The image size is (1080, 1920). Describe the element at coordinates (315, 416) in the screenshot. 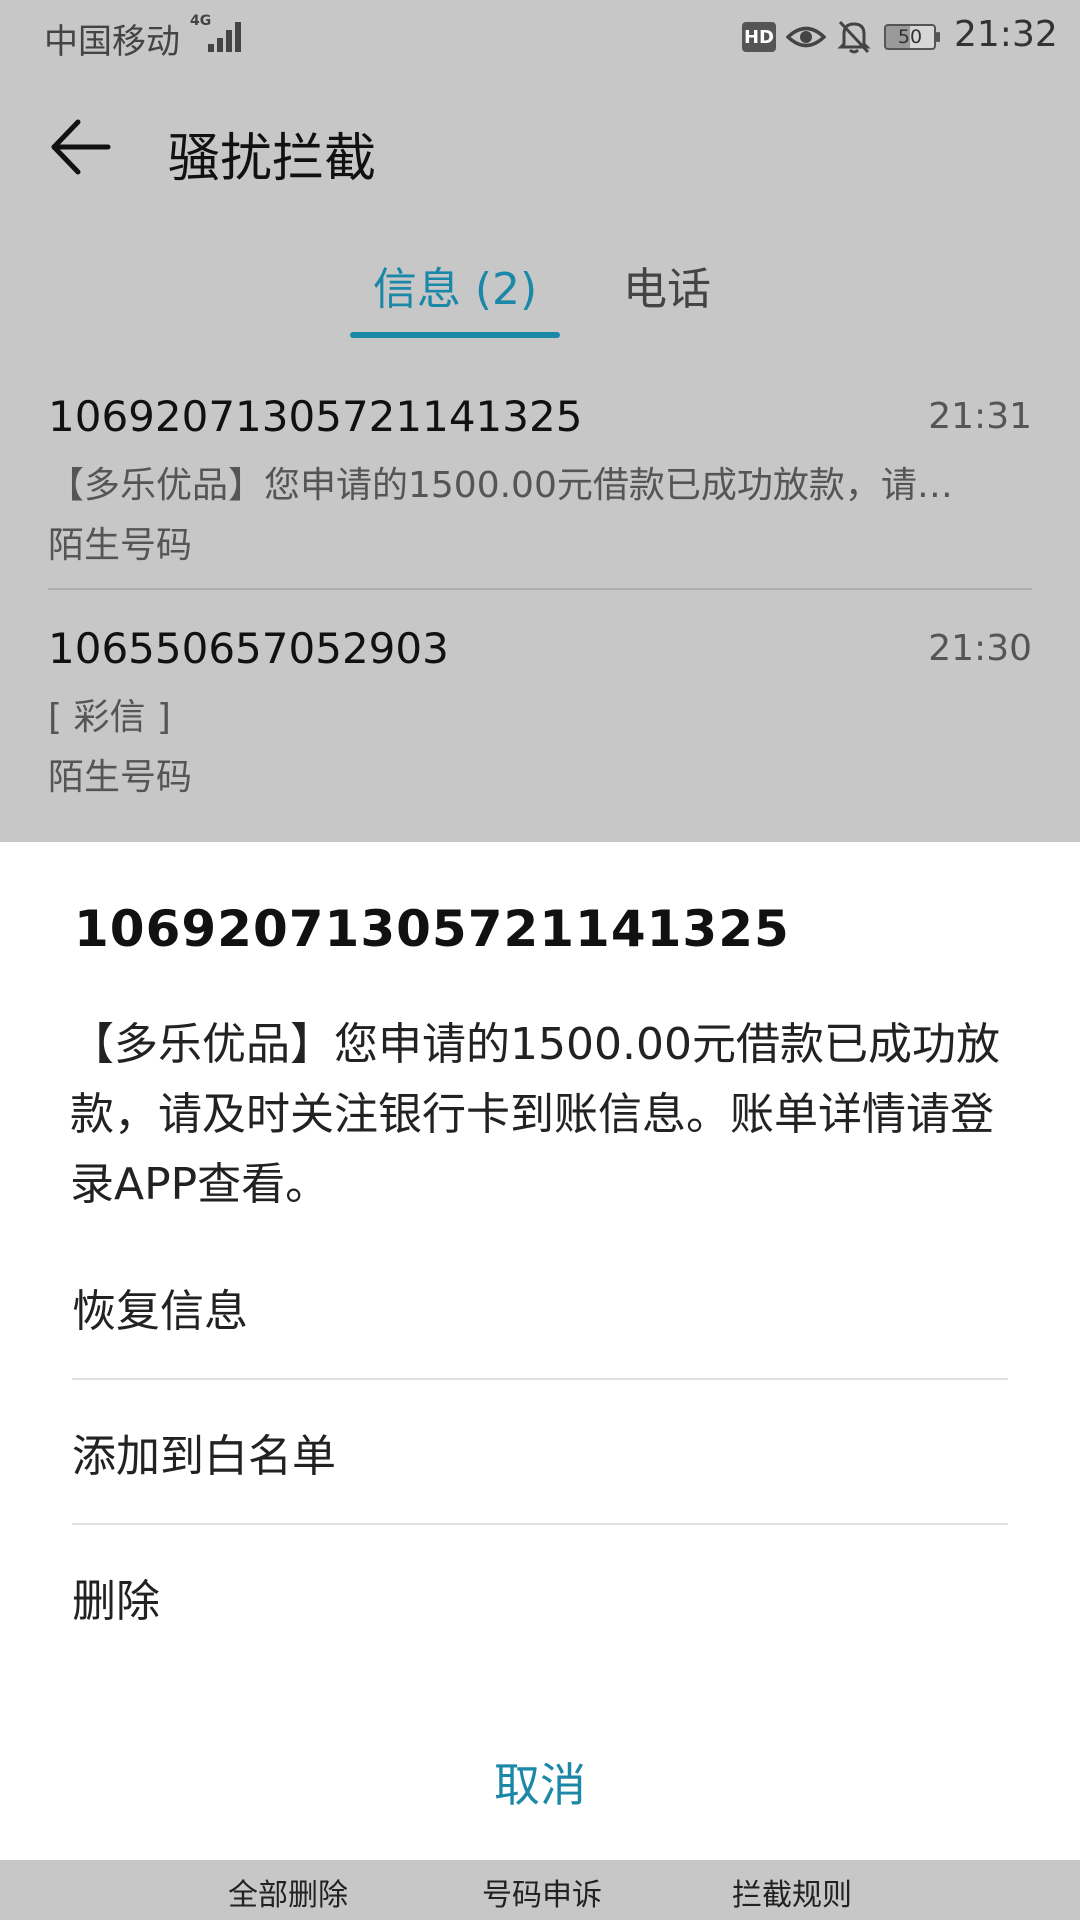

I see `message-sender: 10692071305721141325` at that location.